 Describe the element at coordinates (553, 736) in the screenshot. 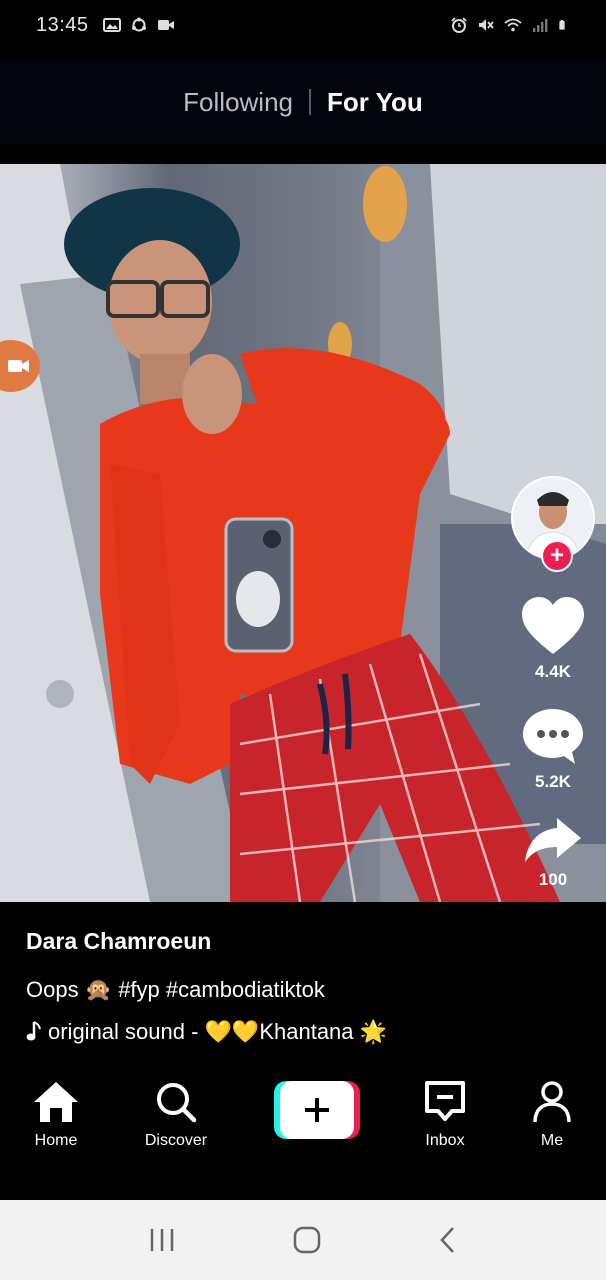

I see `comment-icon` at that location.